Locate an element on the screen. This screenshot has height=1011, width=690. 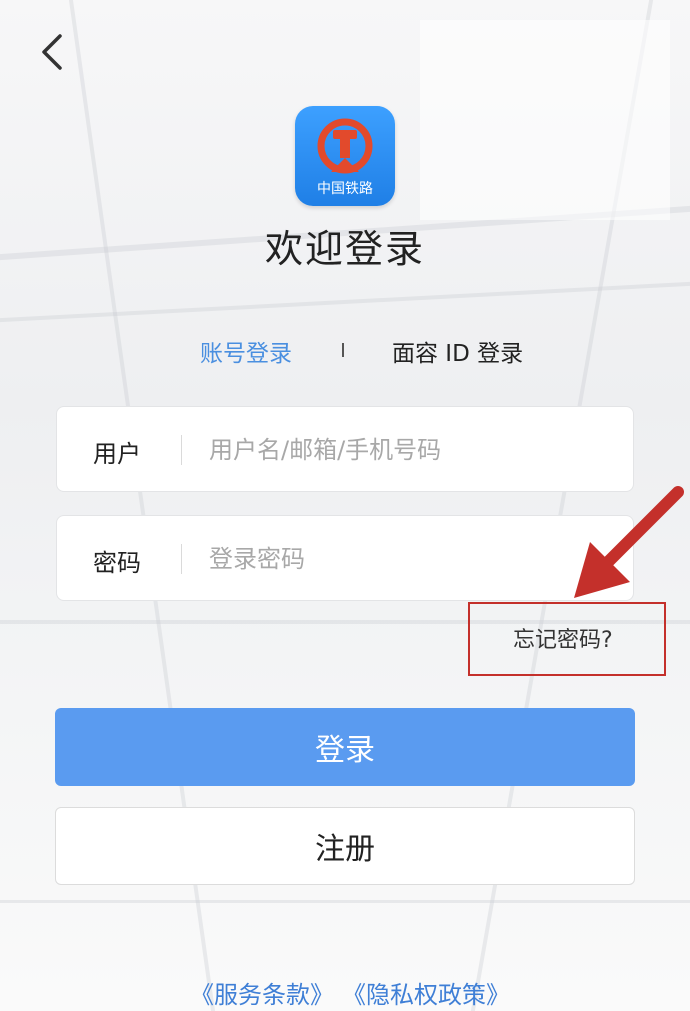
tab-divider is located at coordinates (343, 350).